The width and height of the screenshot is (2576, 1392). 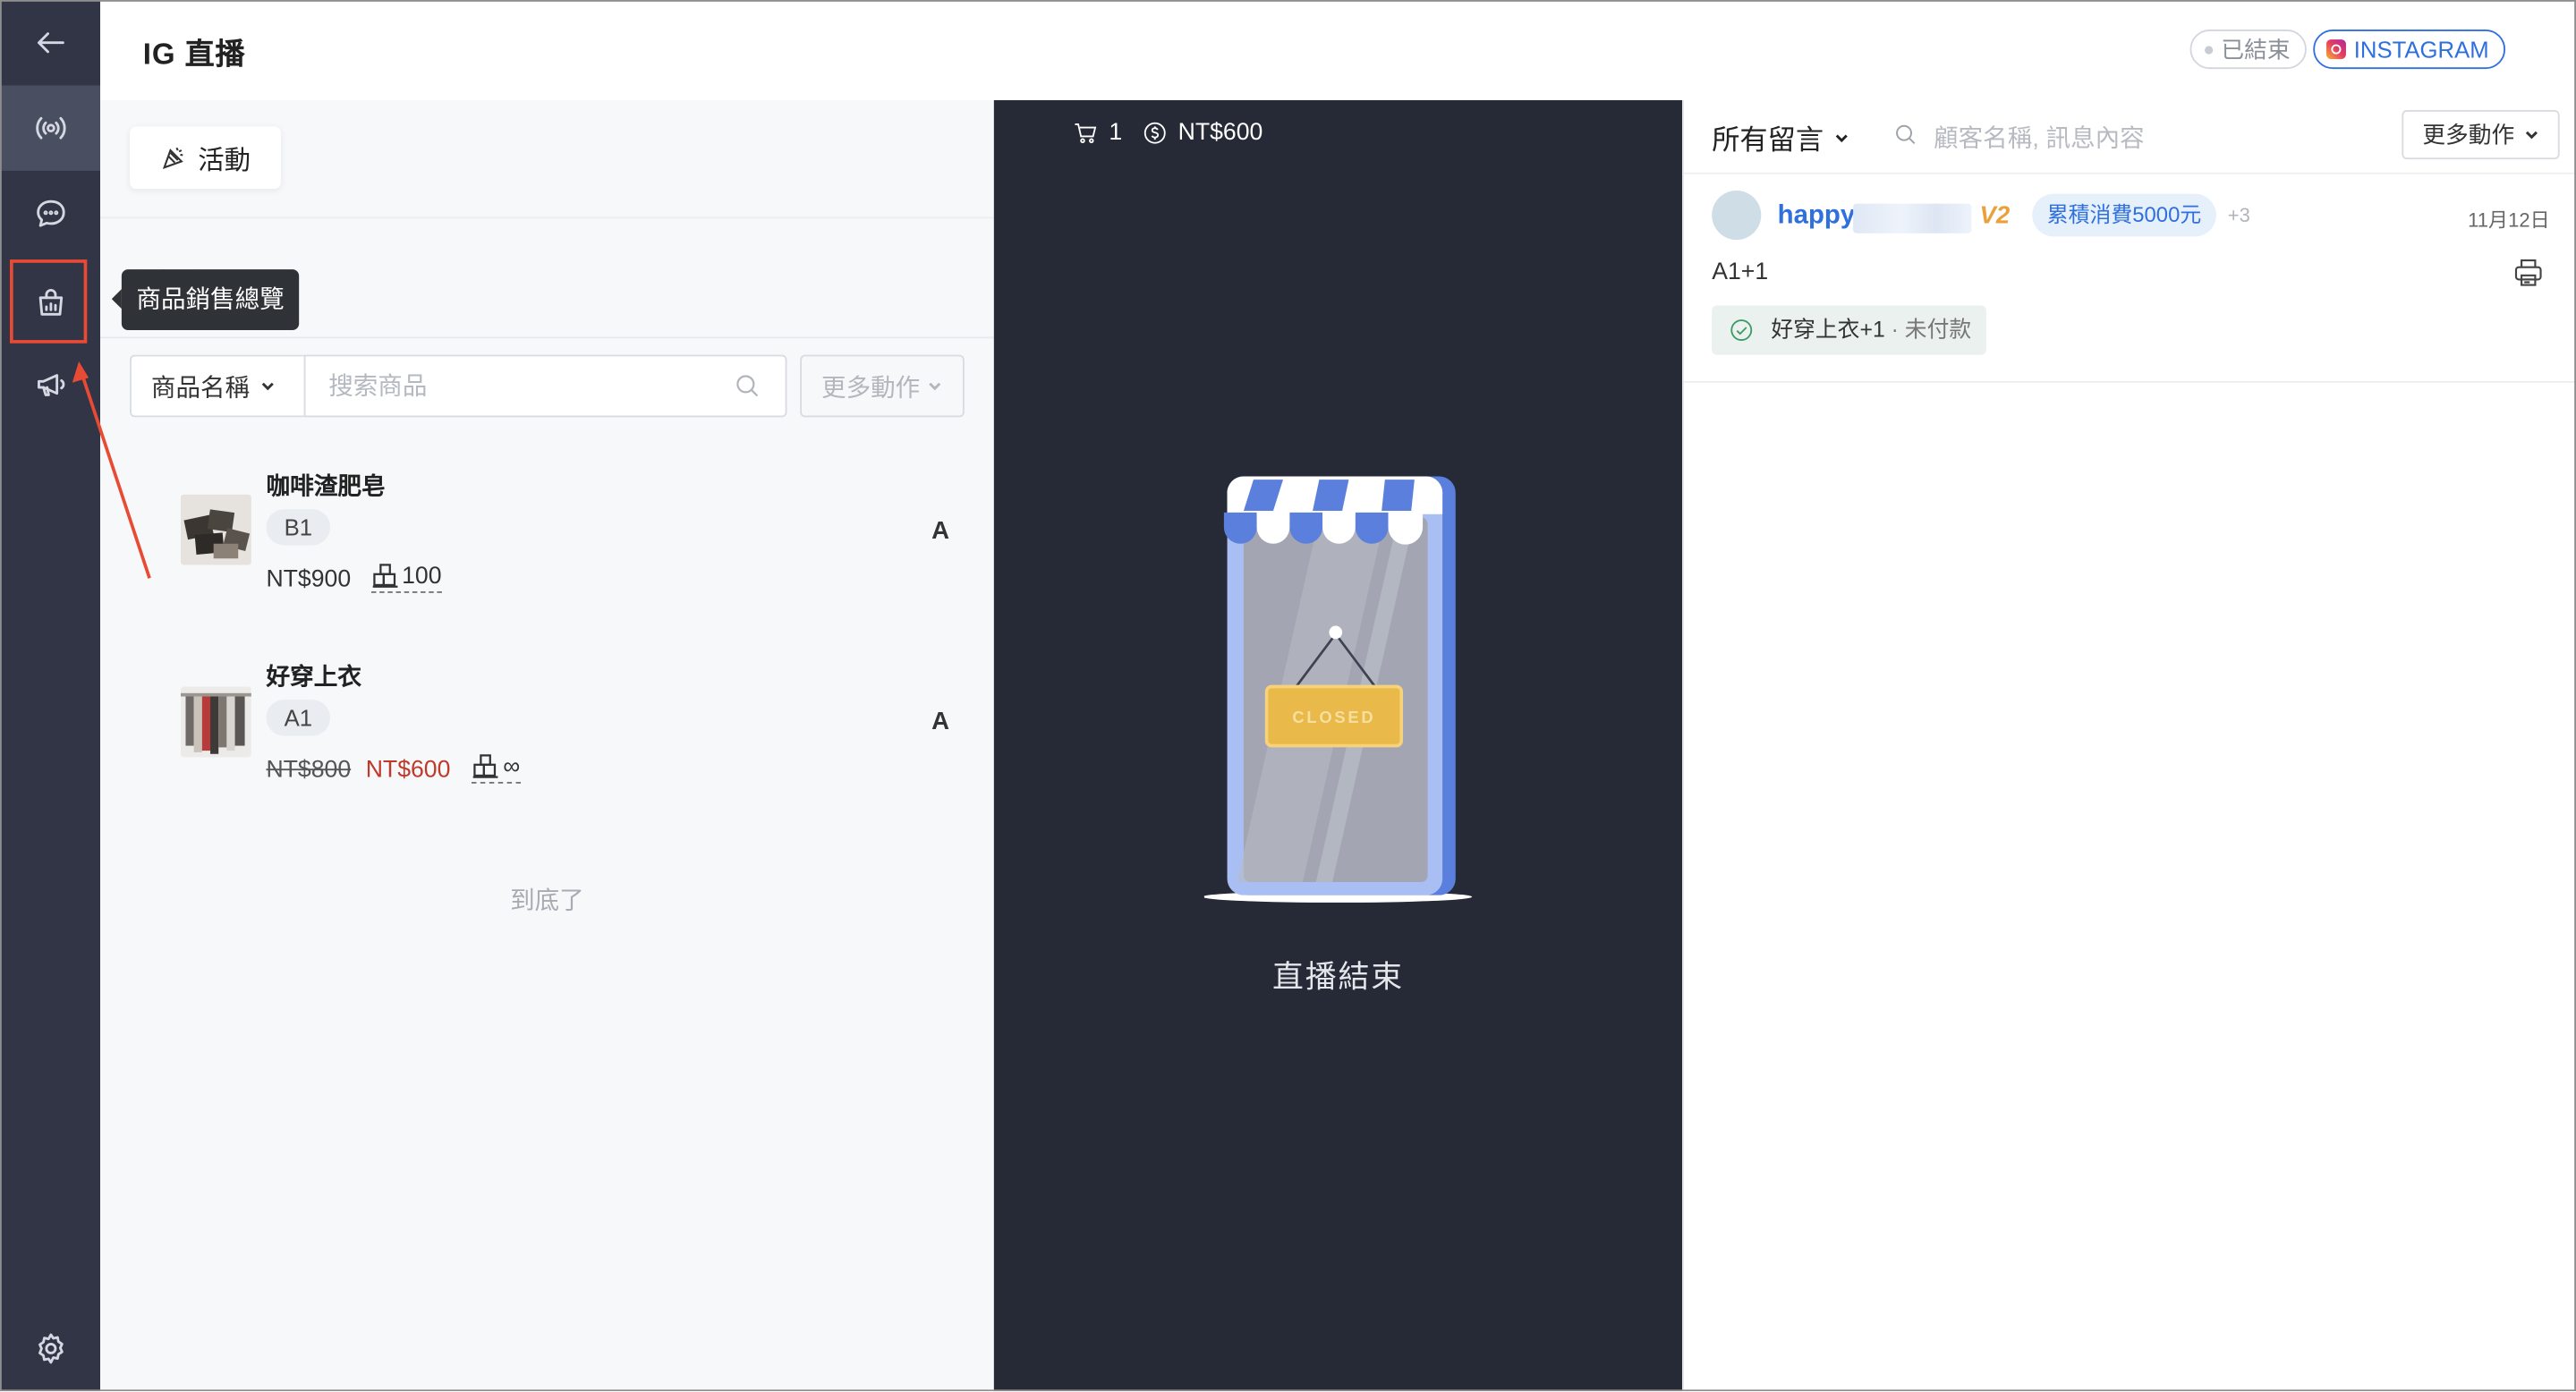 I want to click on cart-count: 1, so click(x=1116, y=133).